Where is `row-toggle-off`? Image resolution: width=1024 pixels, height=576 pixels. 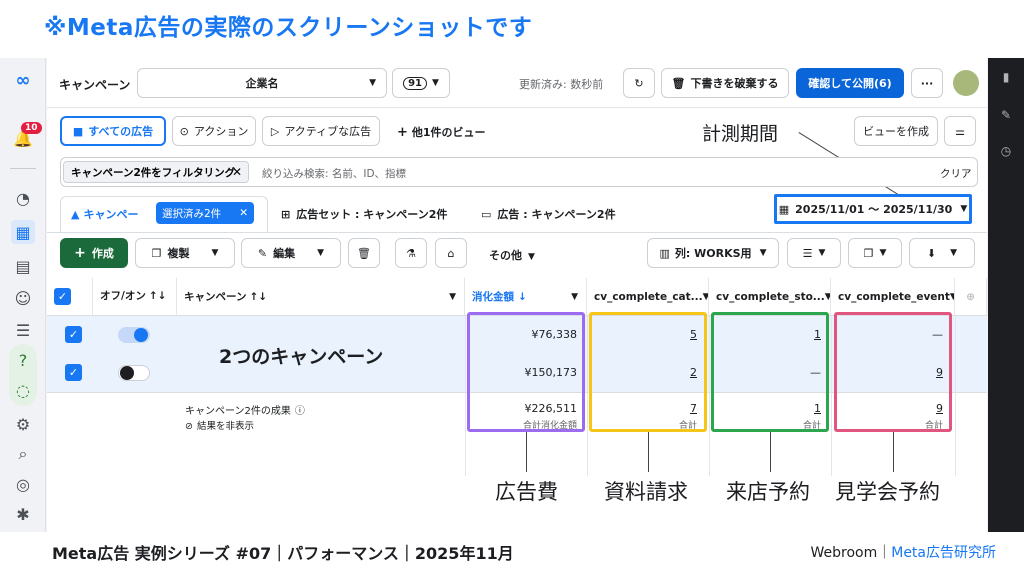 row-toggle-off is located at coordinates (134, 373).